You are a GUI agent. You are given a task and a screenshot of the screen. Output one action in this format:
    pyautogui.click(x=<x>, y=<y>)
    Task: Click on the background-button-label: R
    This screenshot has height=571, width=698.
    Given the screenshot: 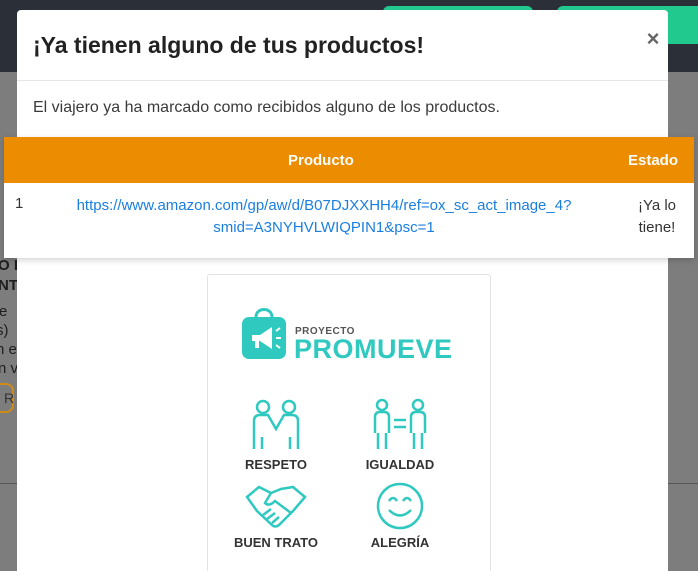 What is the action you would take?
    pyautogui.click(x=9, y=398)
    